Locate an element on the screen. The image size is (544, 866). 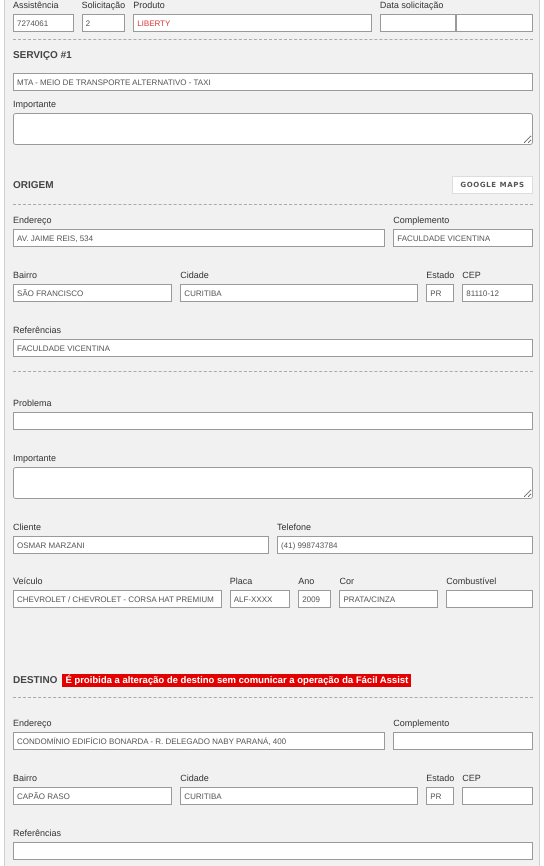
field-label: Assistência is located at coordinates (36, 5).